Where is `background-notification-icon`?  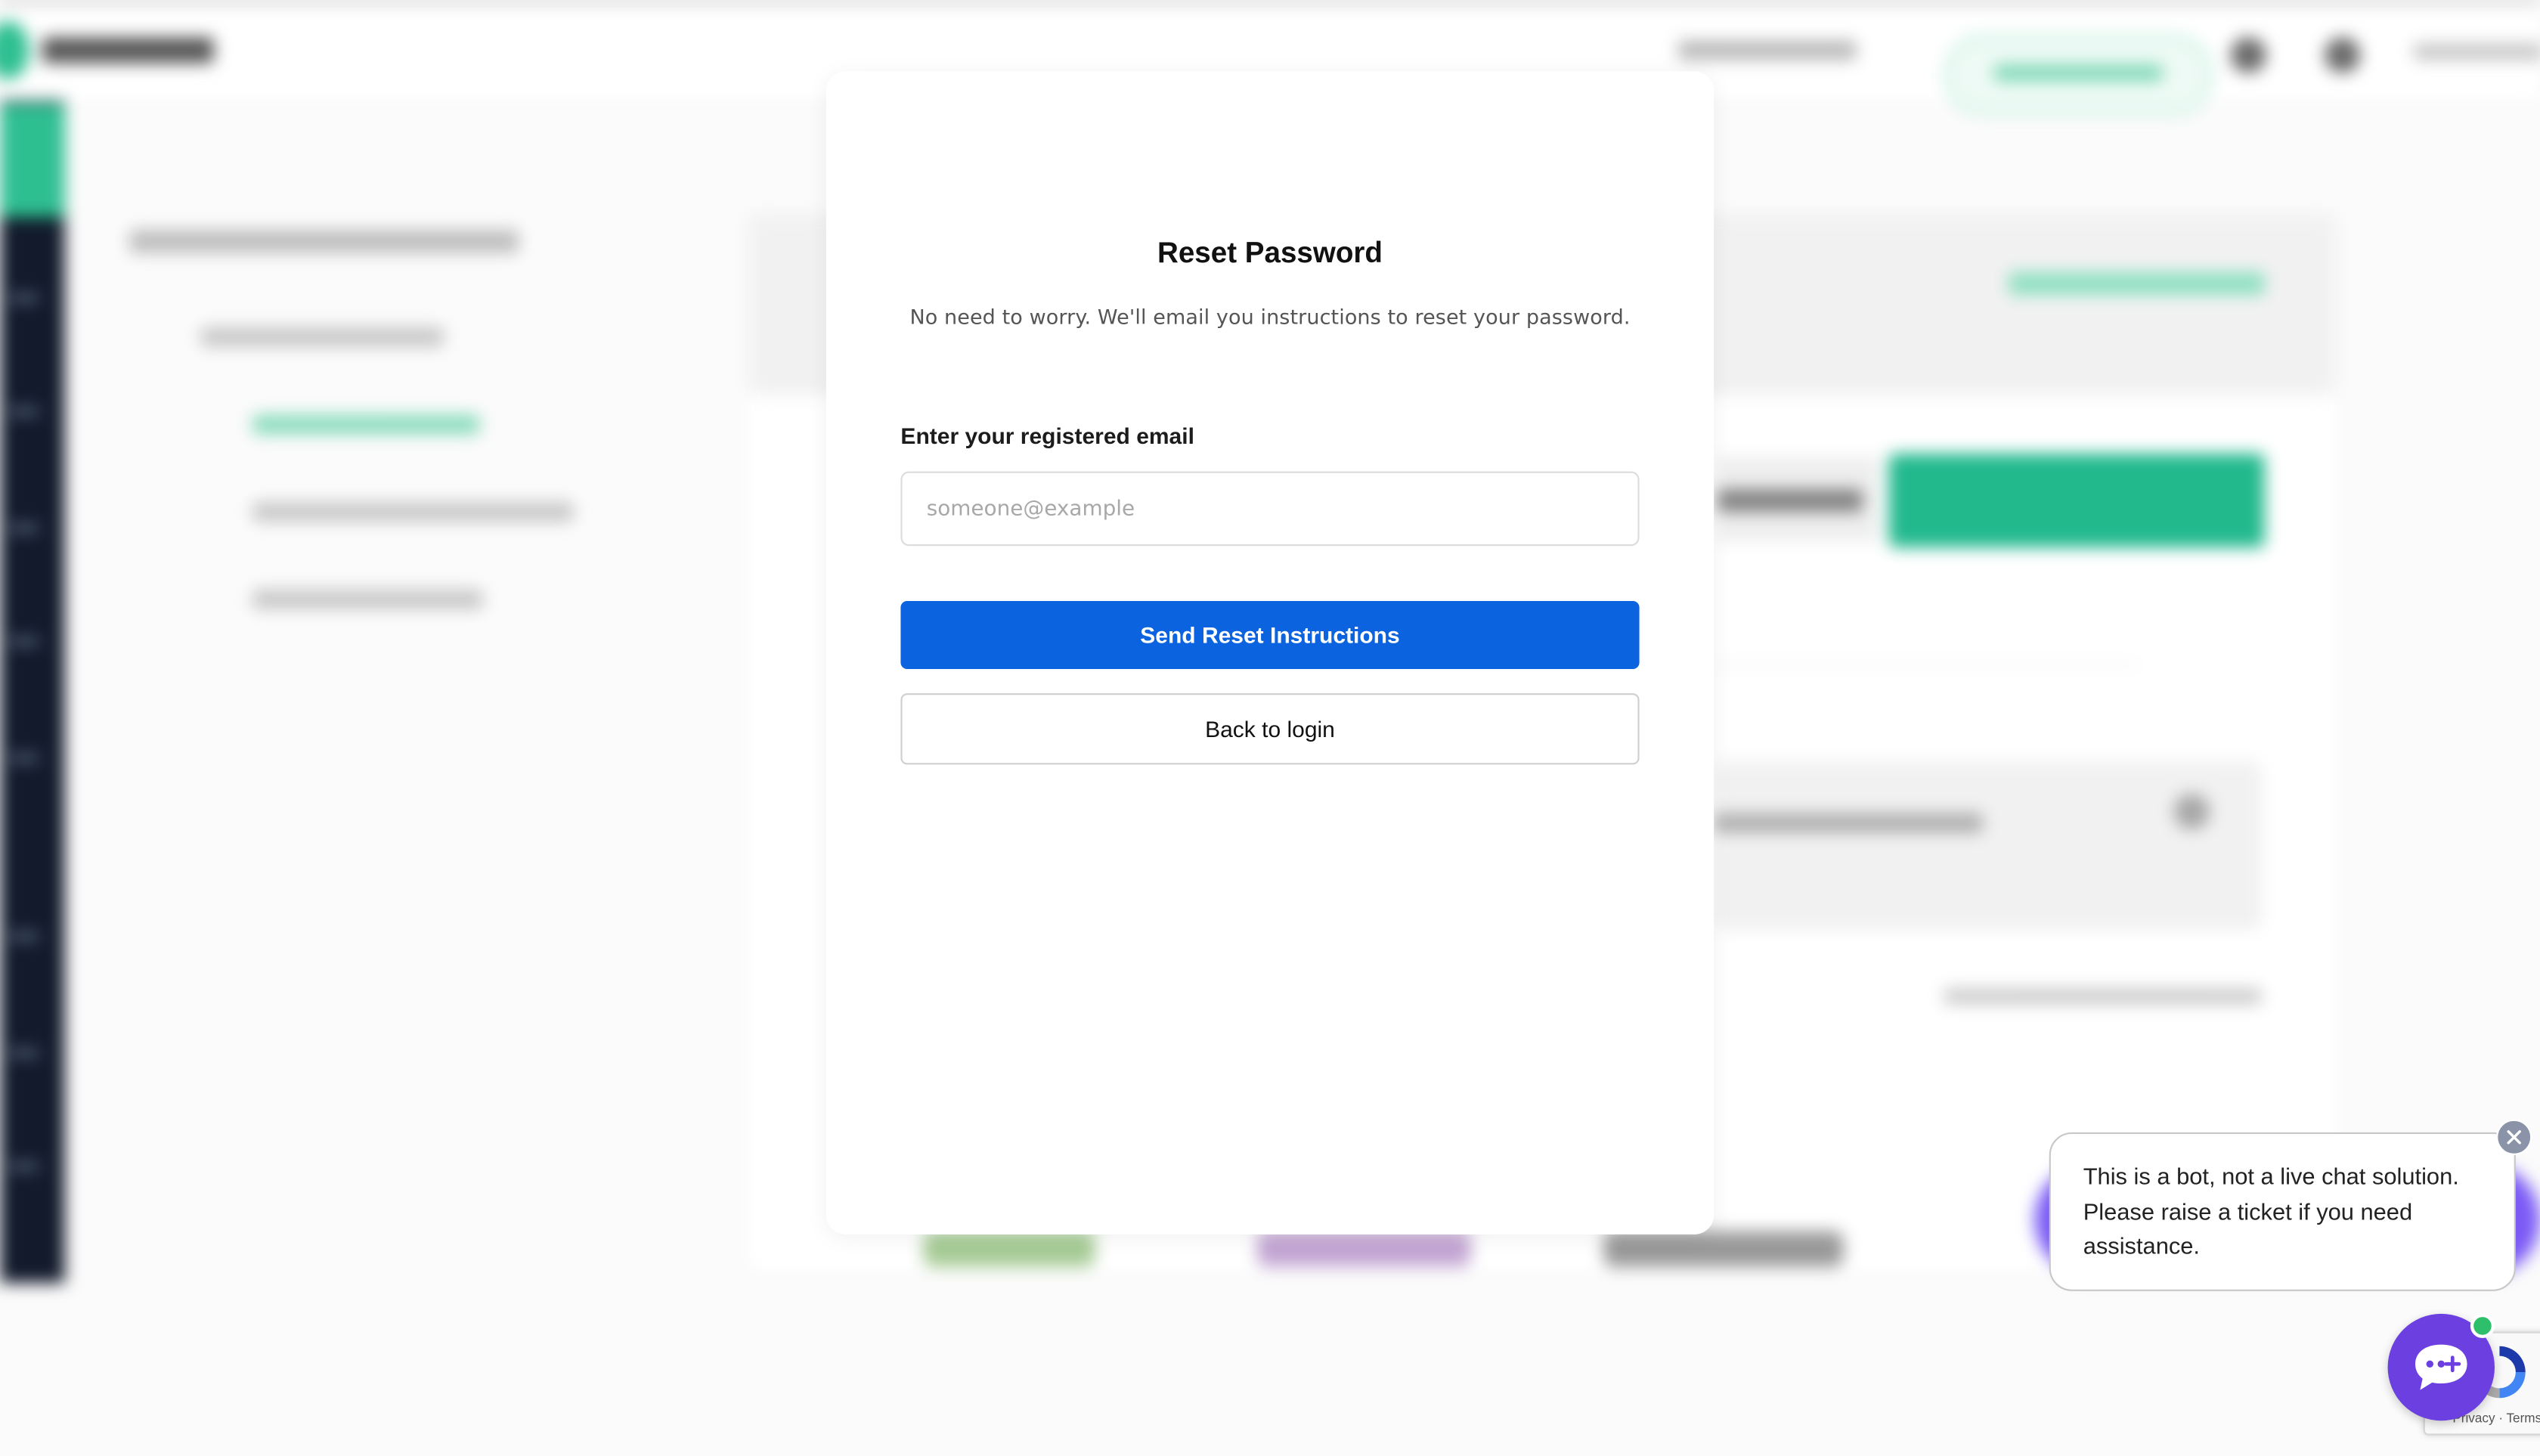 background-notification-icon is located at coordinates (2343, 55).